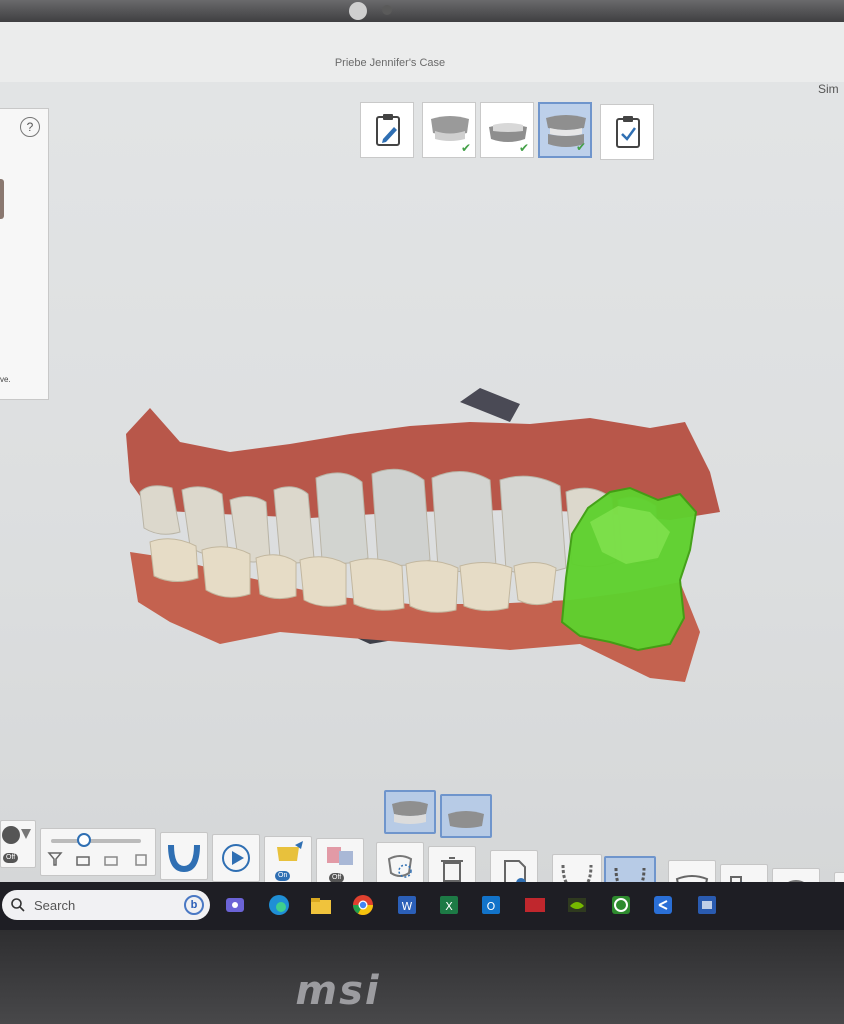 The height and width of the screenshot is (1024, 844). Describe the element at coordinates (24, 254) in the screenshot. I see `left-panel: ? ve.` at that location.